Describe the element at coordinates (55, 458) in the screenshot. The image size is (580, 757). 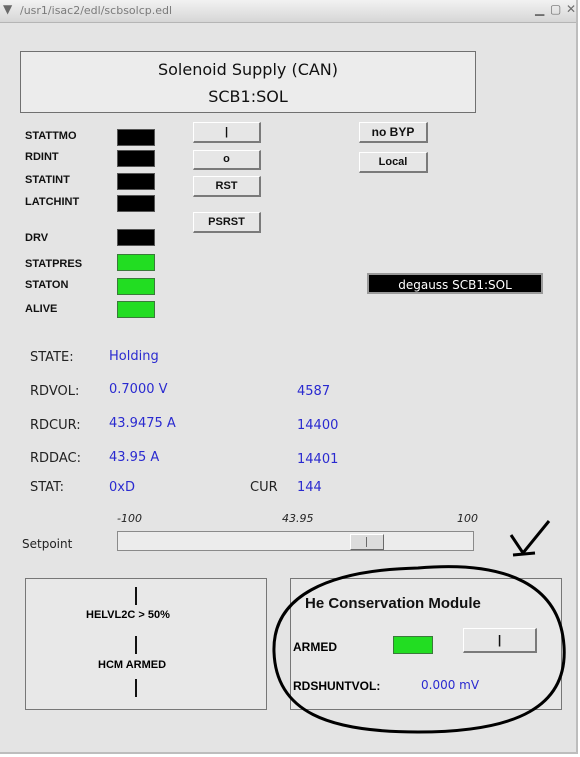
I see `rddac-label: RDDAC:` at that location.